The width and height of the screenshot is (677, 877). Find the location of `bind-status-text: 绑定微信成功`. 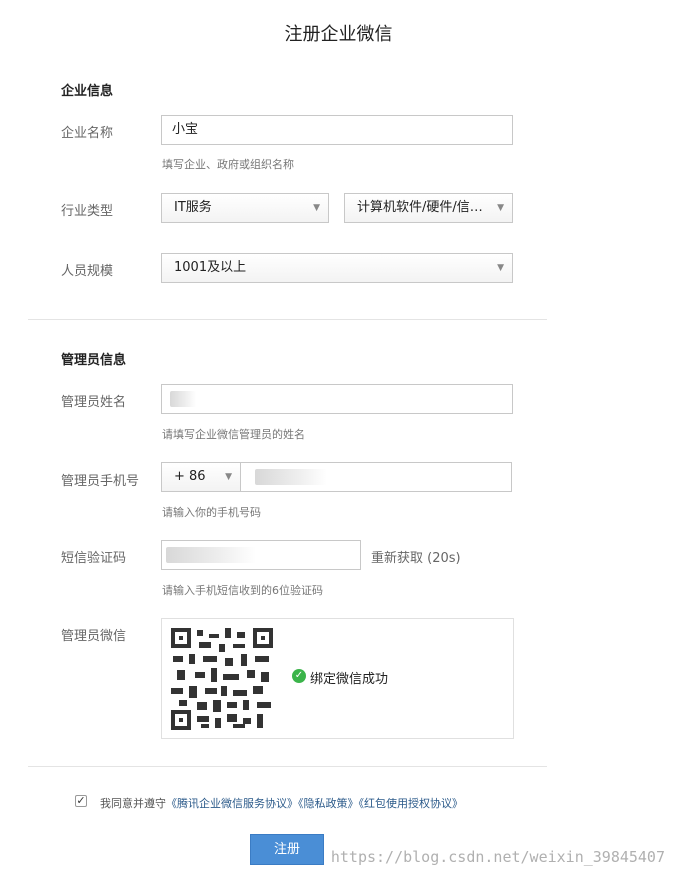

bind-status-text: 绑定微信成功 is located at coordinates (349, 679).